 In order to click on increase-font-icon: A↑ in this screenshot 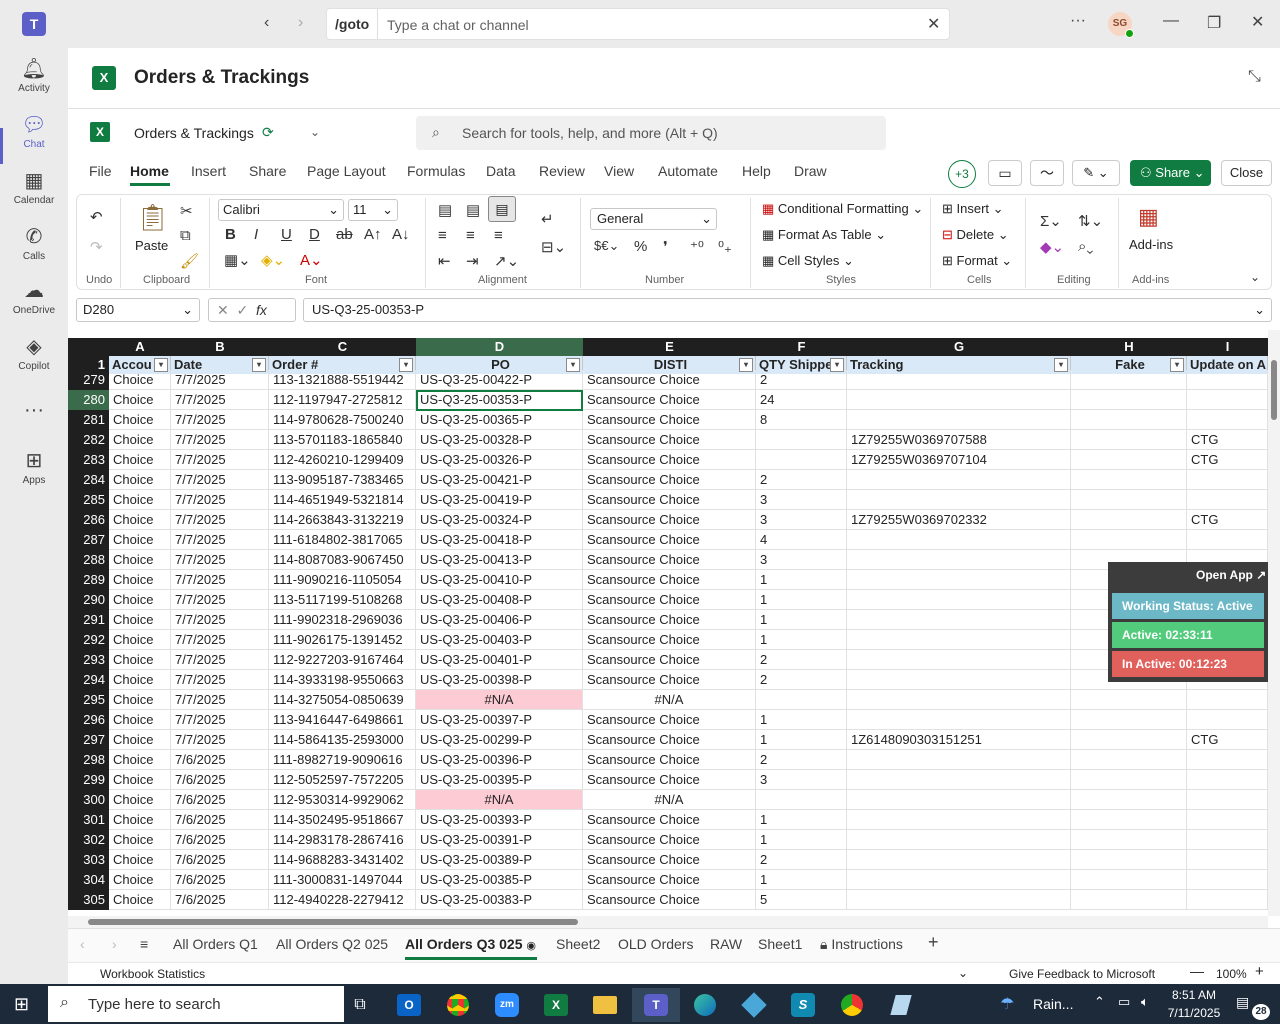, I will do `click(373, 234)`.